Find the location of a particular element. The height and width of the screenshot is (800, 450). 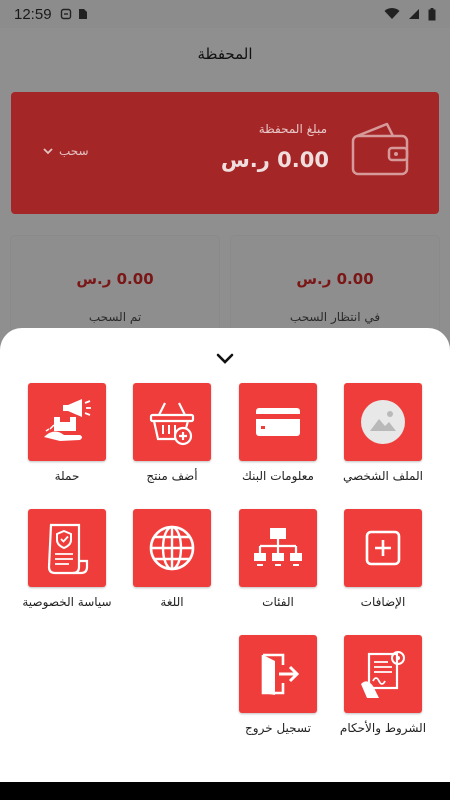

add-plus-icon is located at coordinates (383, 548).